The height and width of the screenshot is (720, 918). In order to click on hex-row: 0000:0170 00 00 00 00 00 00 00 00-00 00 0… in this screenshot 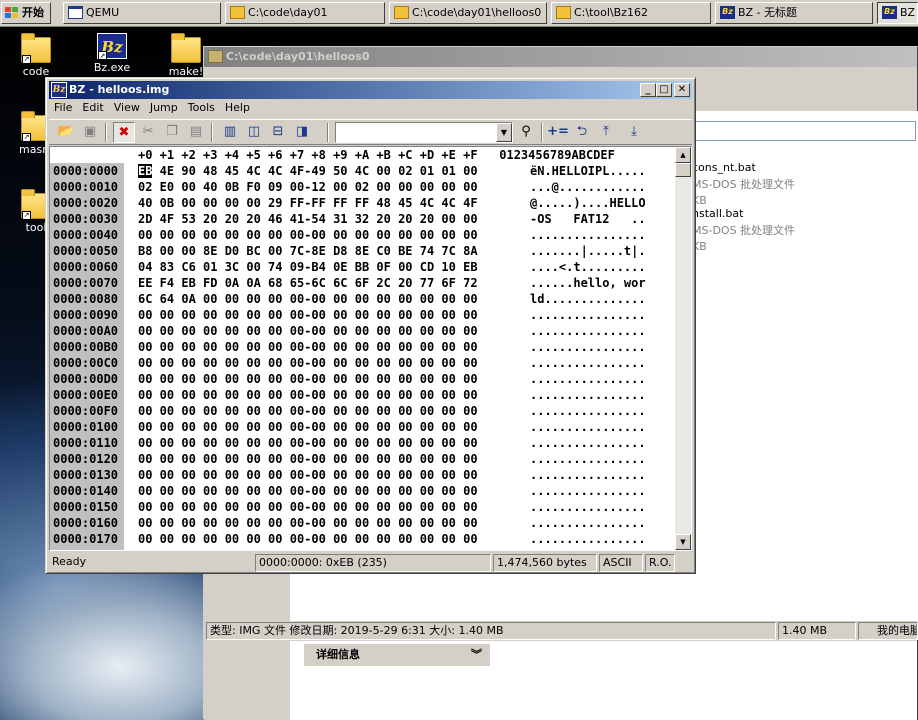, I will do `click(349, 539)`.